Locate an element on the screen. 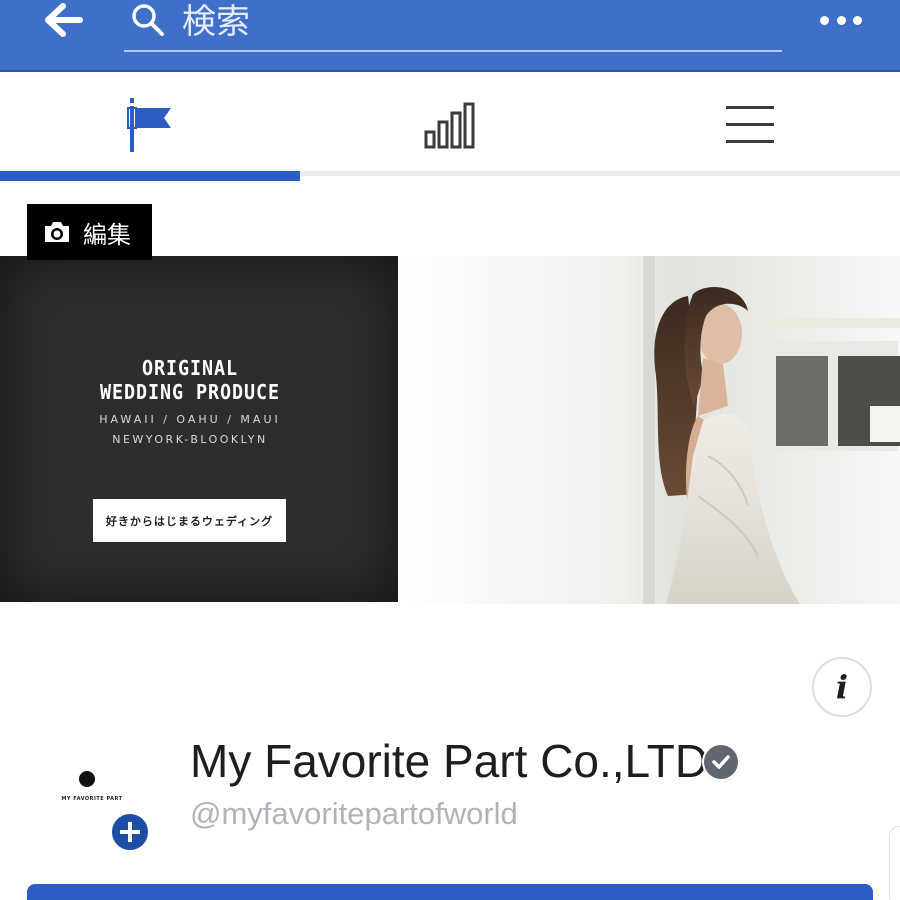 The image size is (900, 900). edit-cover-label: 編集 is located at coordinates (107, 234).